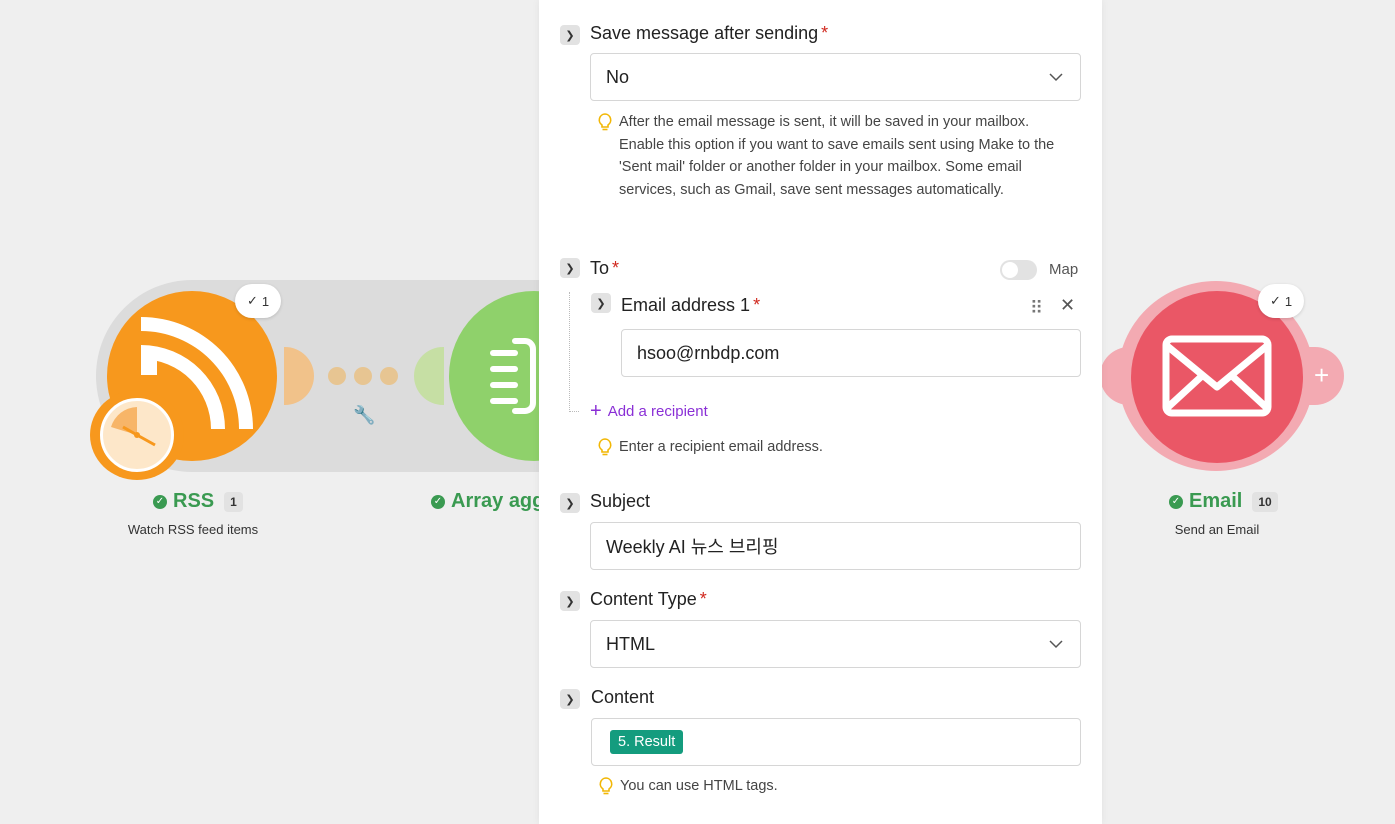  I want to click on save-message-select: No, so click(835, 77).